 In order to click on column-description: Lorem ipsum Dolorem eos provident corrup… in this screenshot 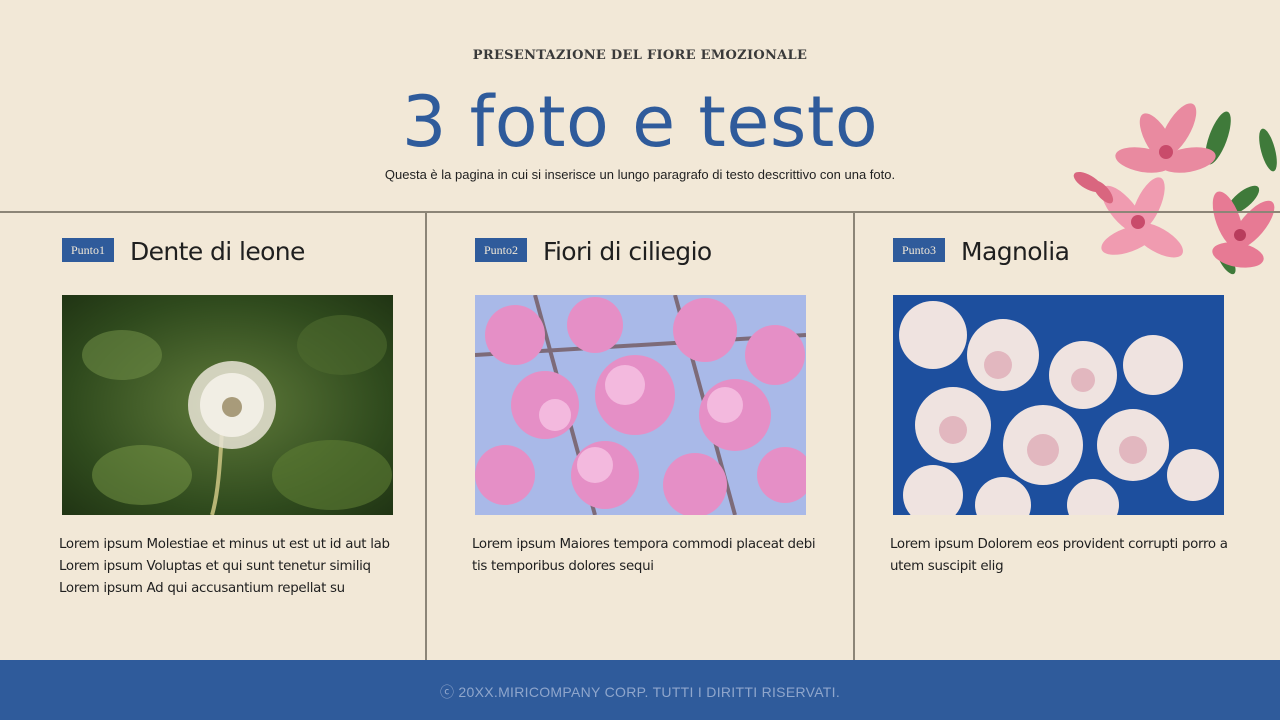, I will do `click(1059, 555)`.